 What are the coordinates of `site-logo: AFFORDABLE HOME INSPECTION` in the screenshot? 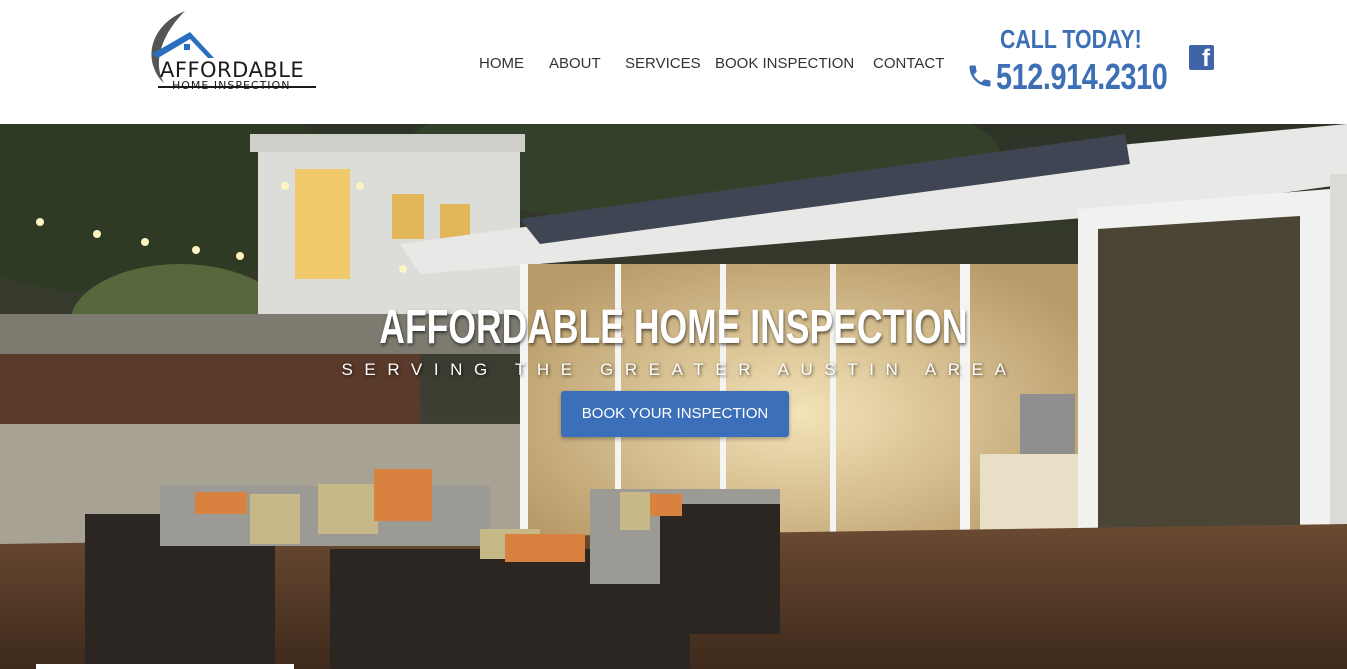 It's located at (235, 54).